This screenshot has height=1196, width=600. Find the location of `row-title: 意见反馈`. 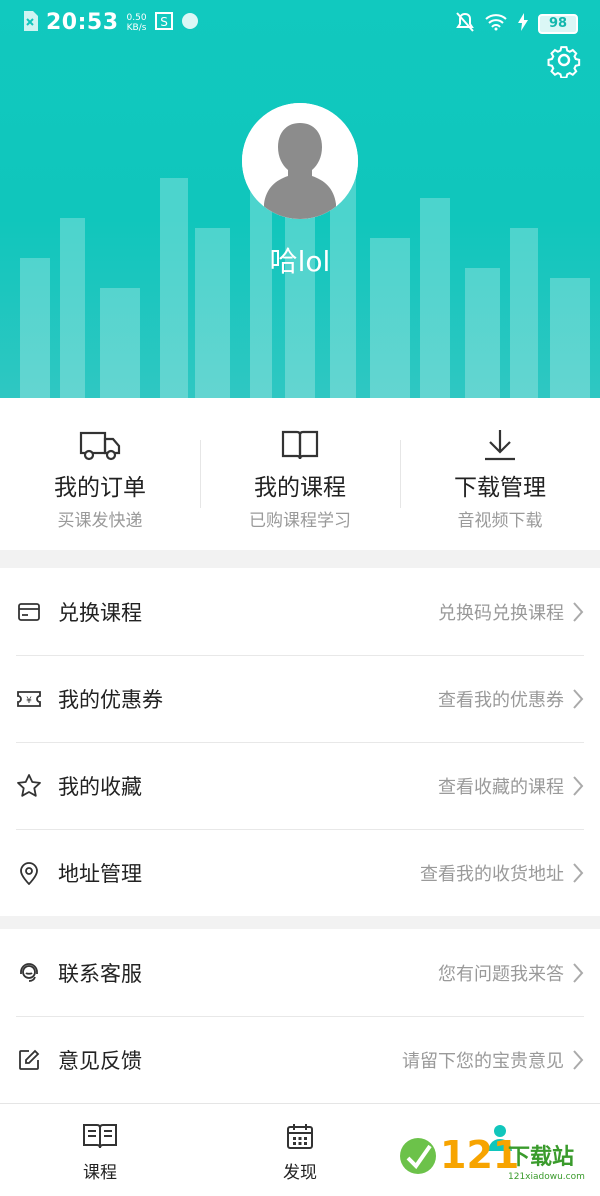

row-title: 意见反馈 is located at coordinates (100, 1060).